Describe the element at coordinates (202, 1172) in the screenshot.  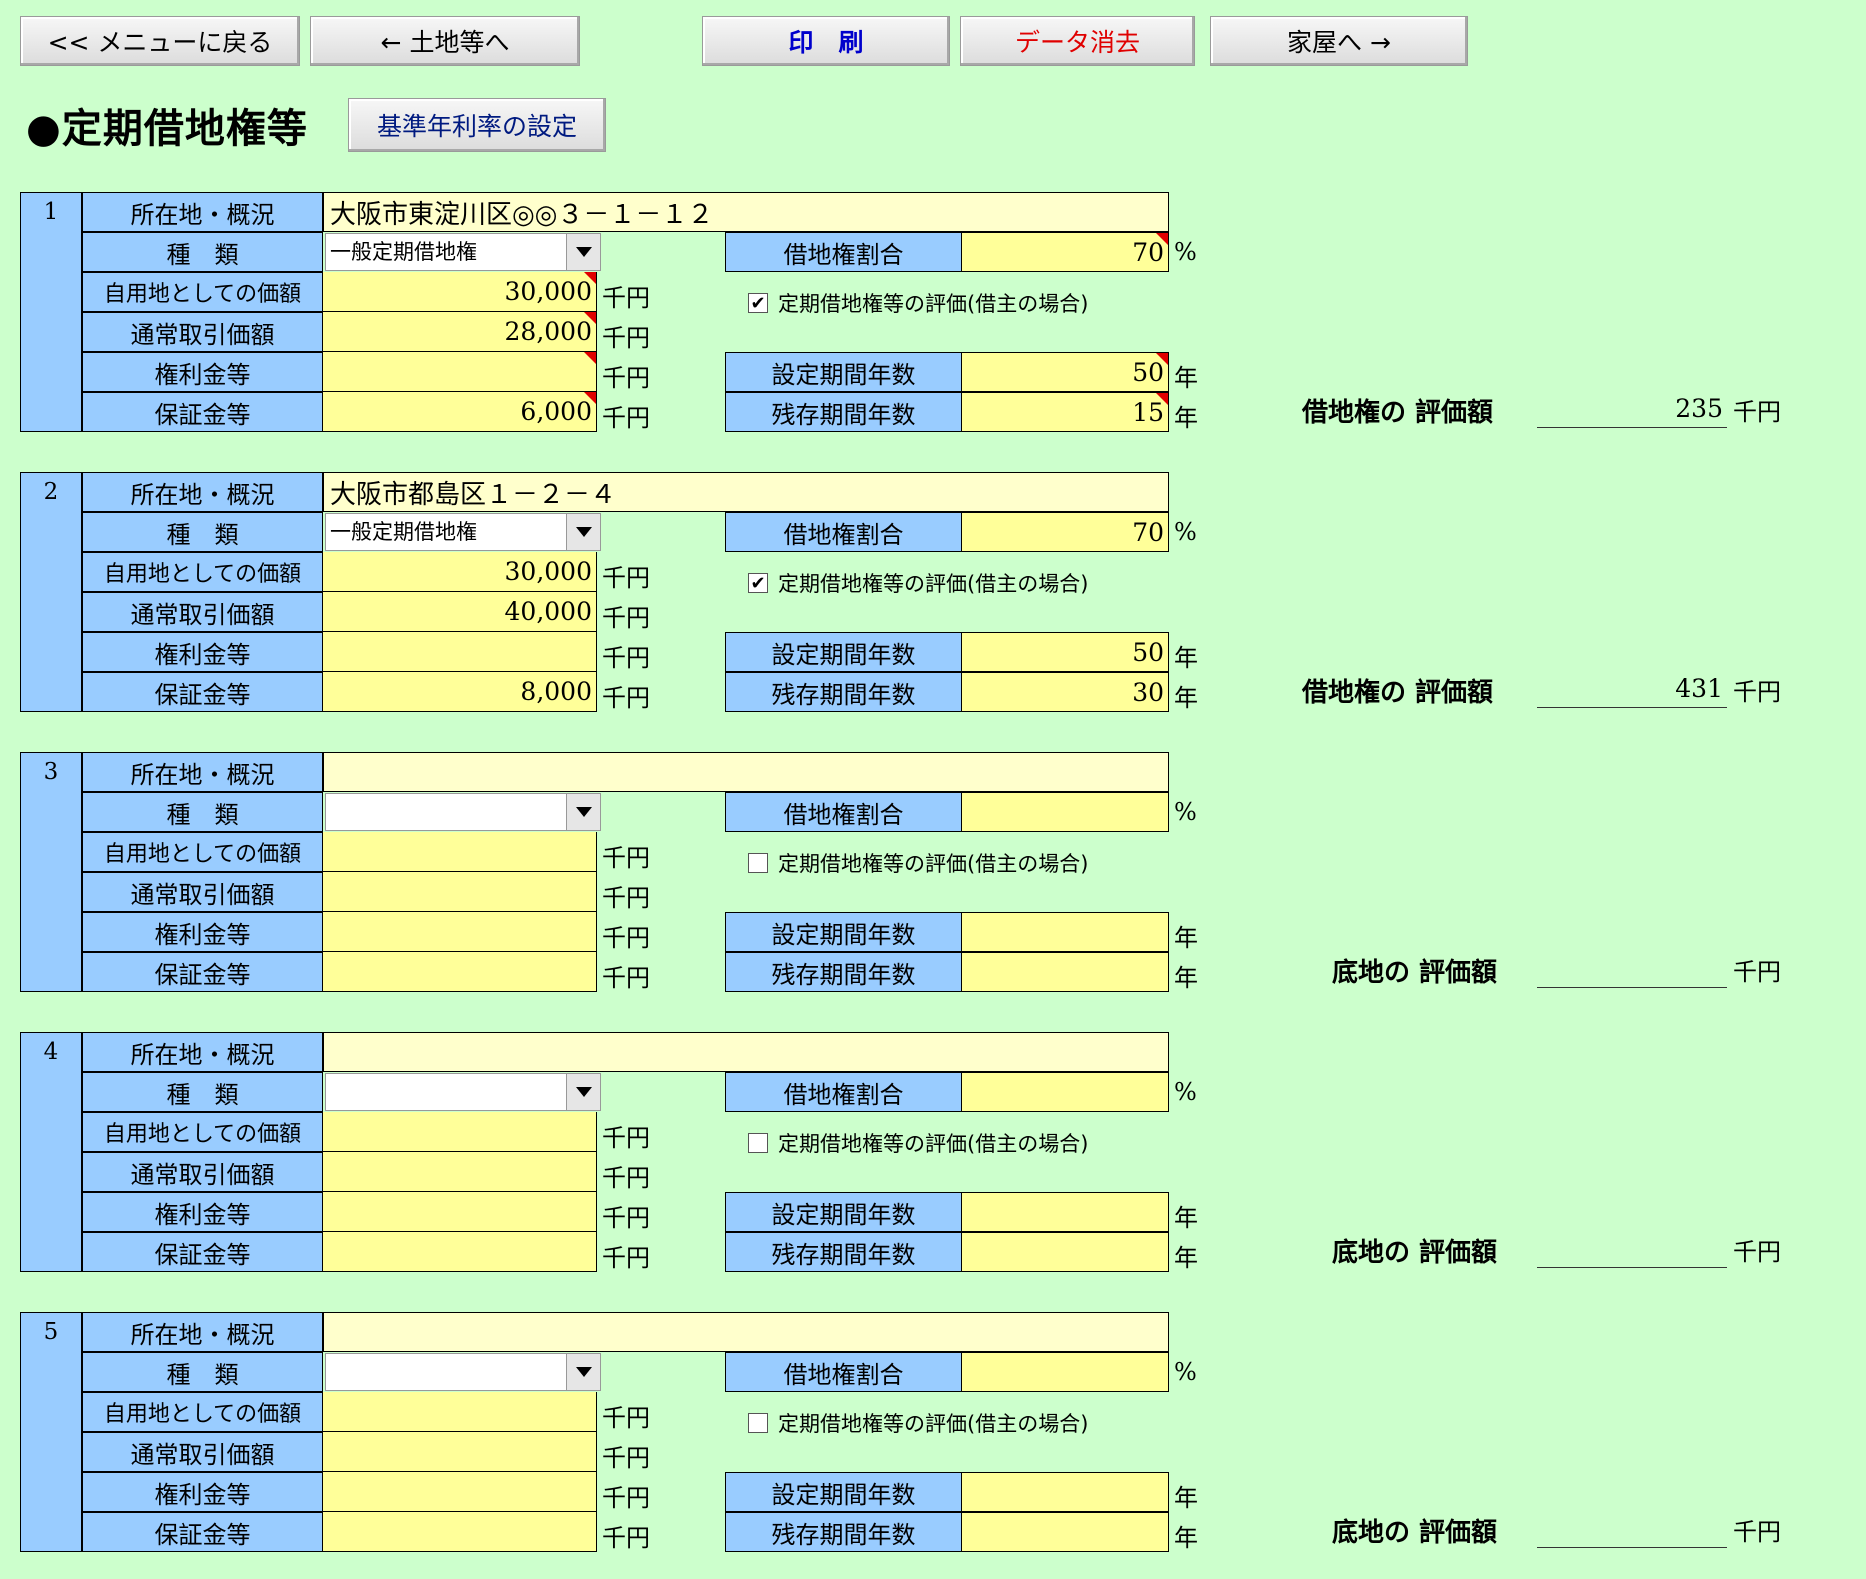
I see `normal-price-label: 通常取引価額` at that location.